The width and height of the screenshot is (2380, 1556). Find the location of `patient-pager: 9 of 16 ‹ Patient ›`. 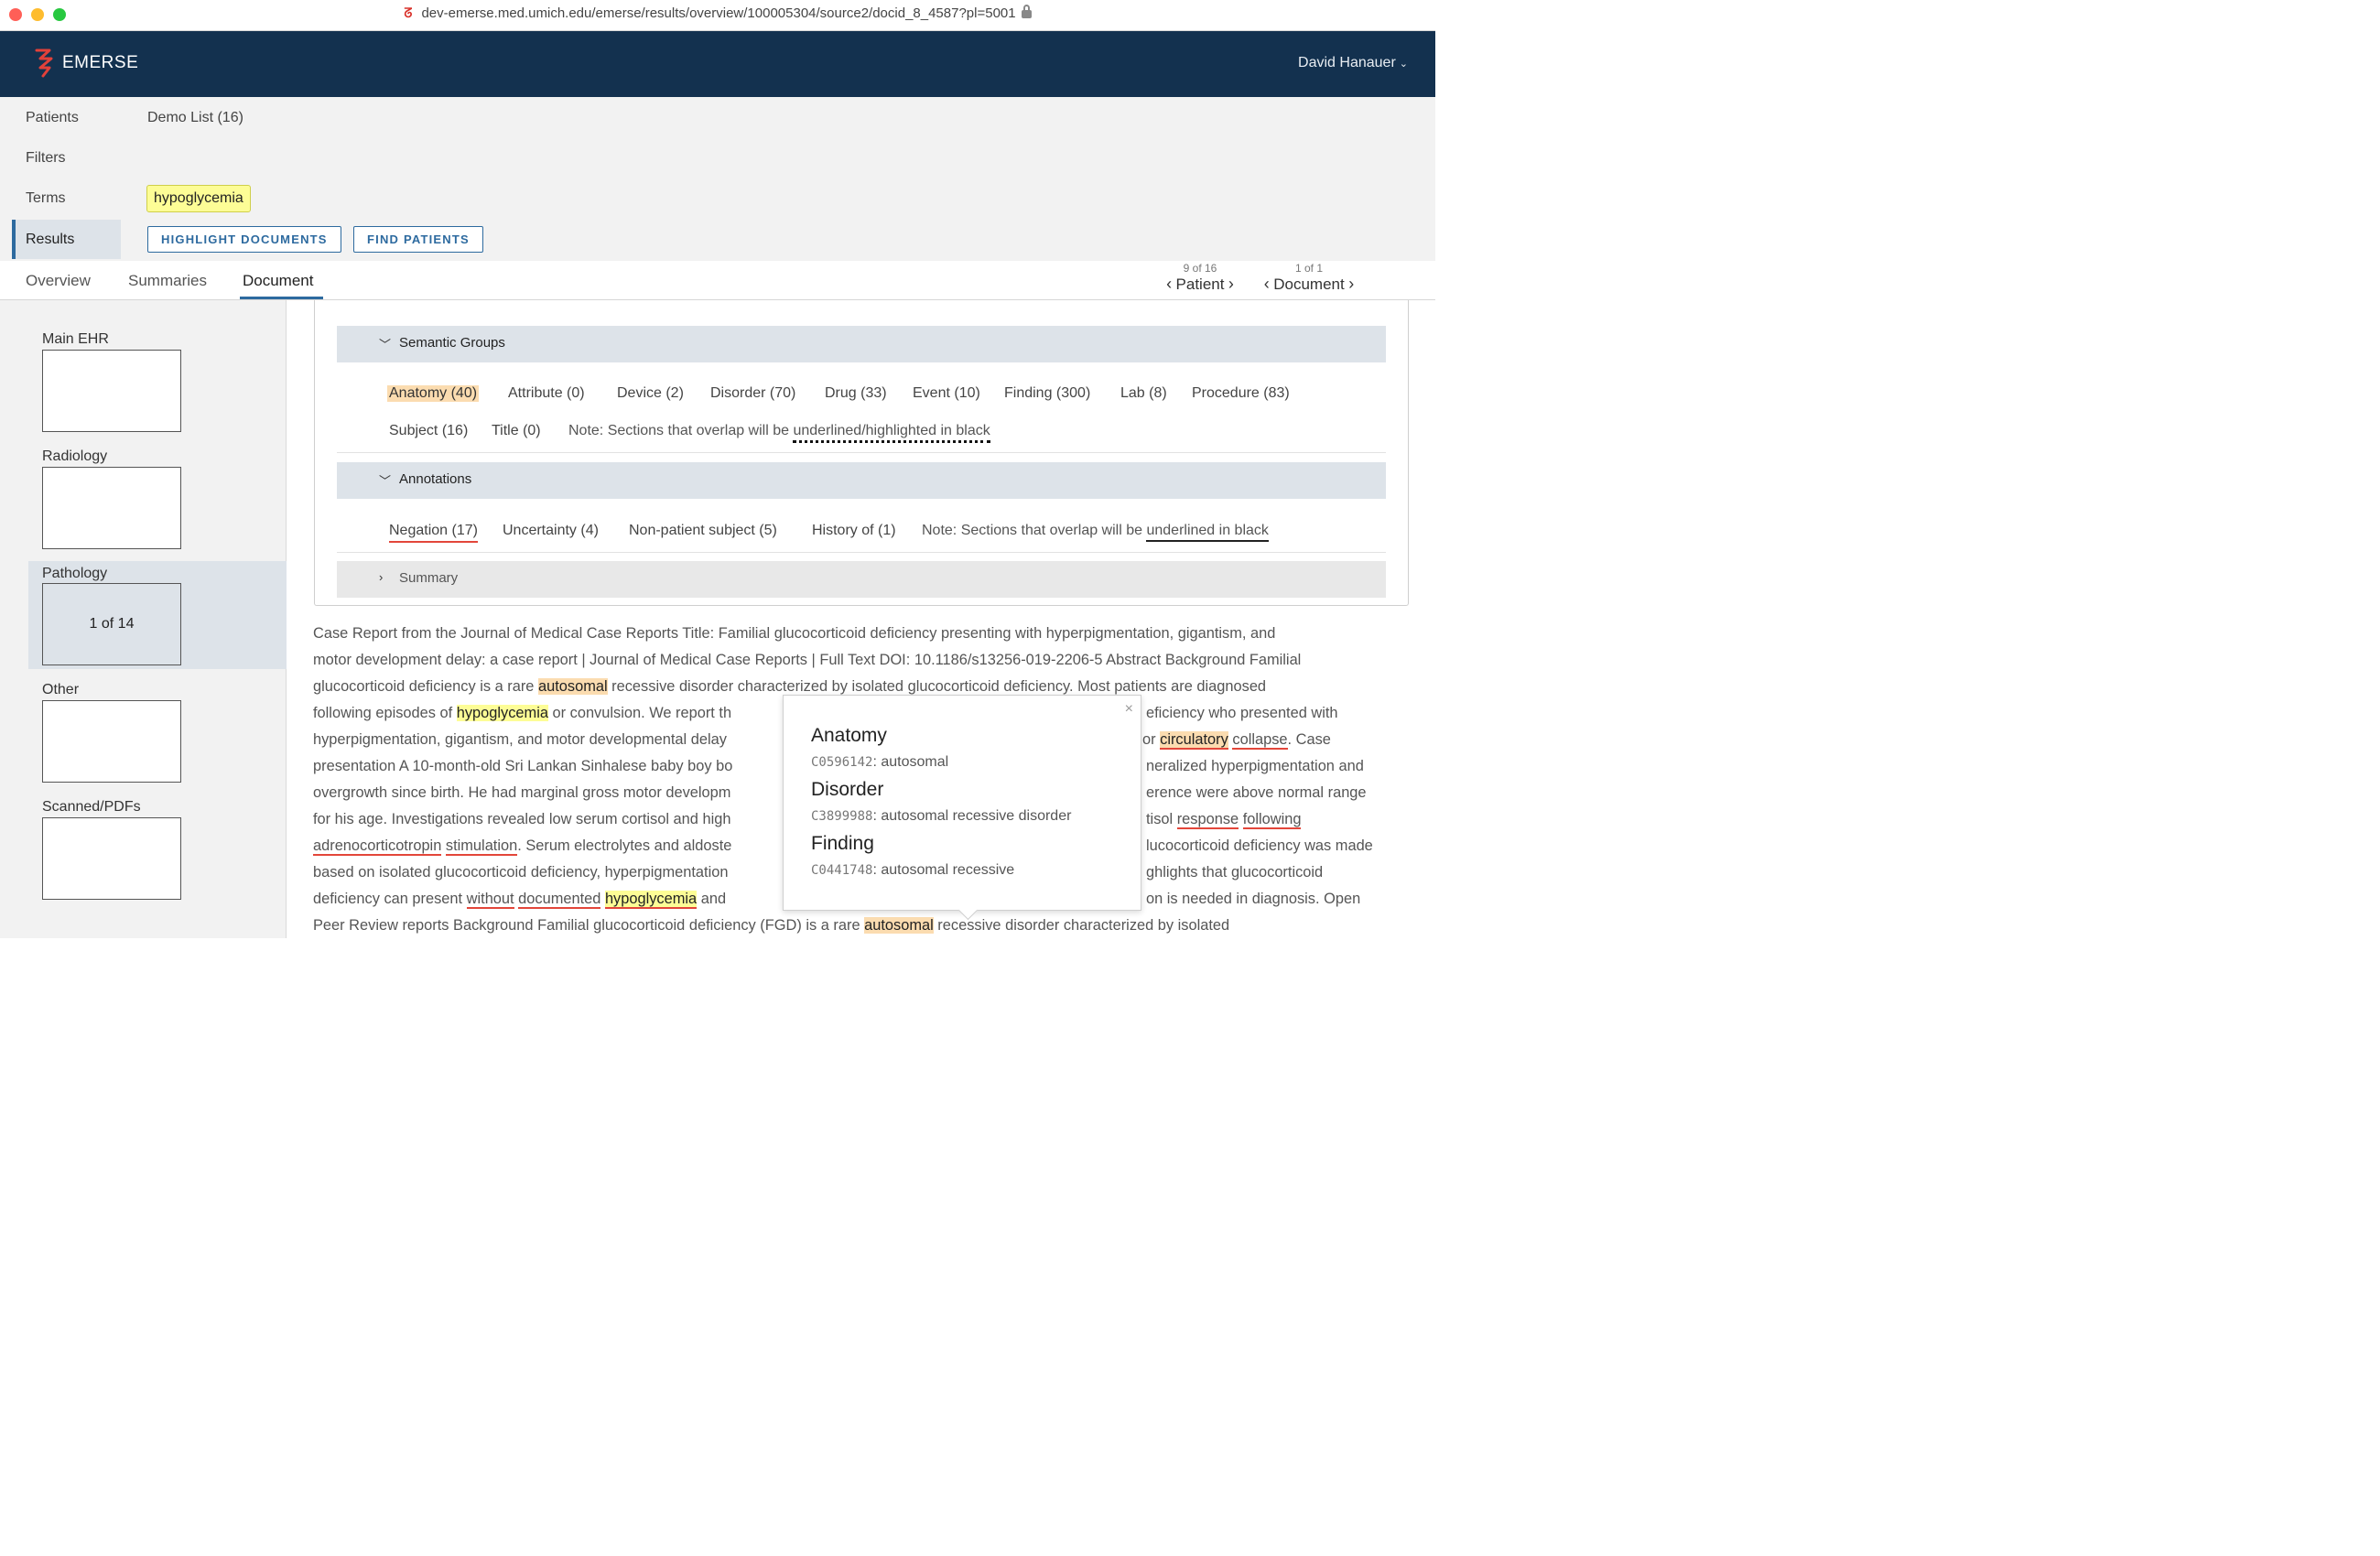

patient-pager: 9 of 16 ‹ Patient › is located at coordinates (1200, 278).